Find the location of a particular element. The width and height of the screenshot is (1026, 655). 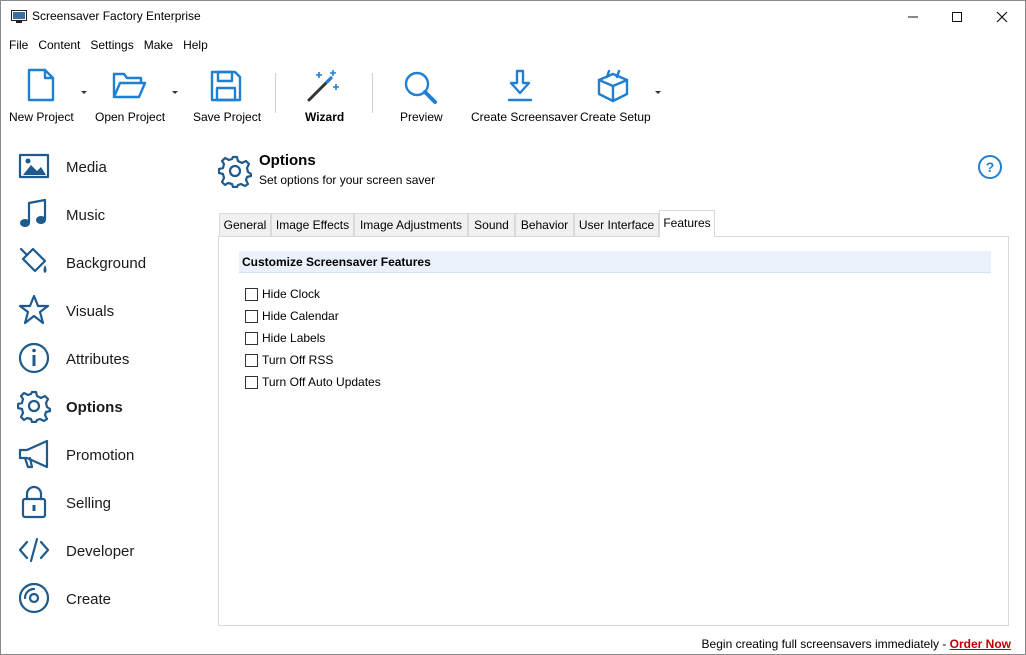

menu-bar: File Content Settings Make Help is located at coordinates (513, 45).